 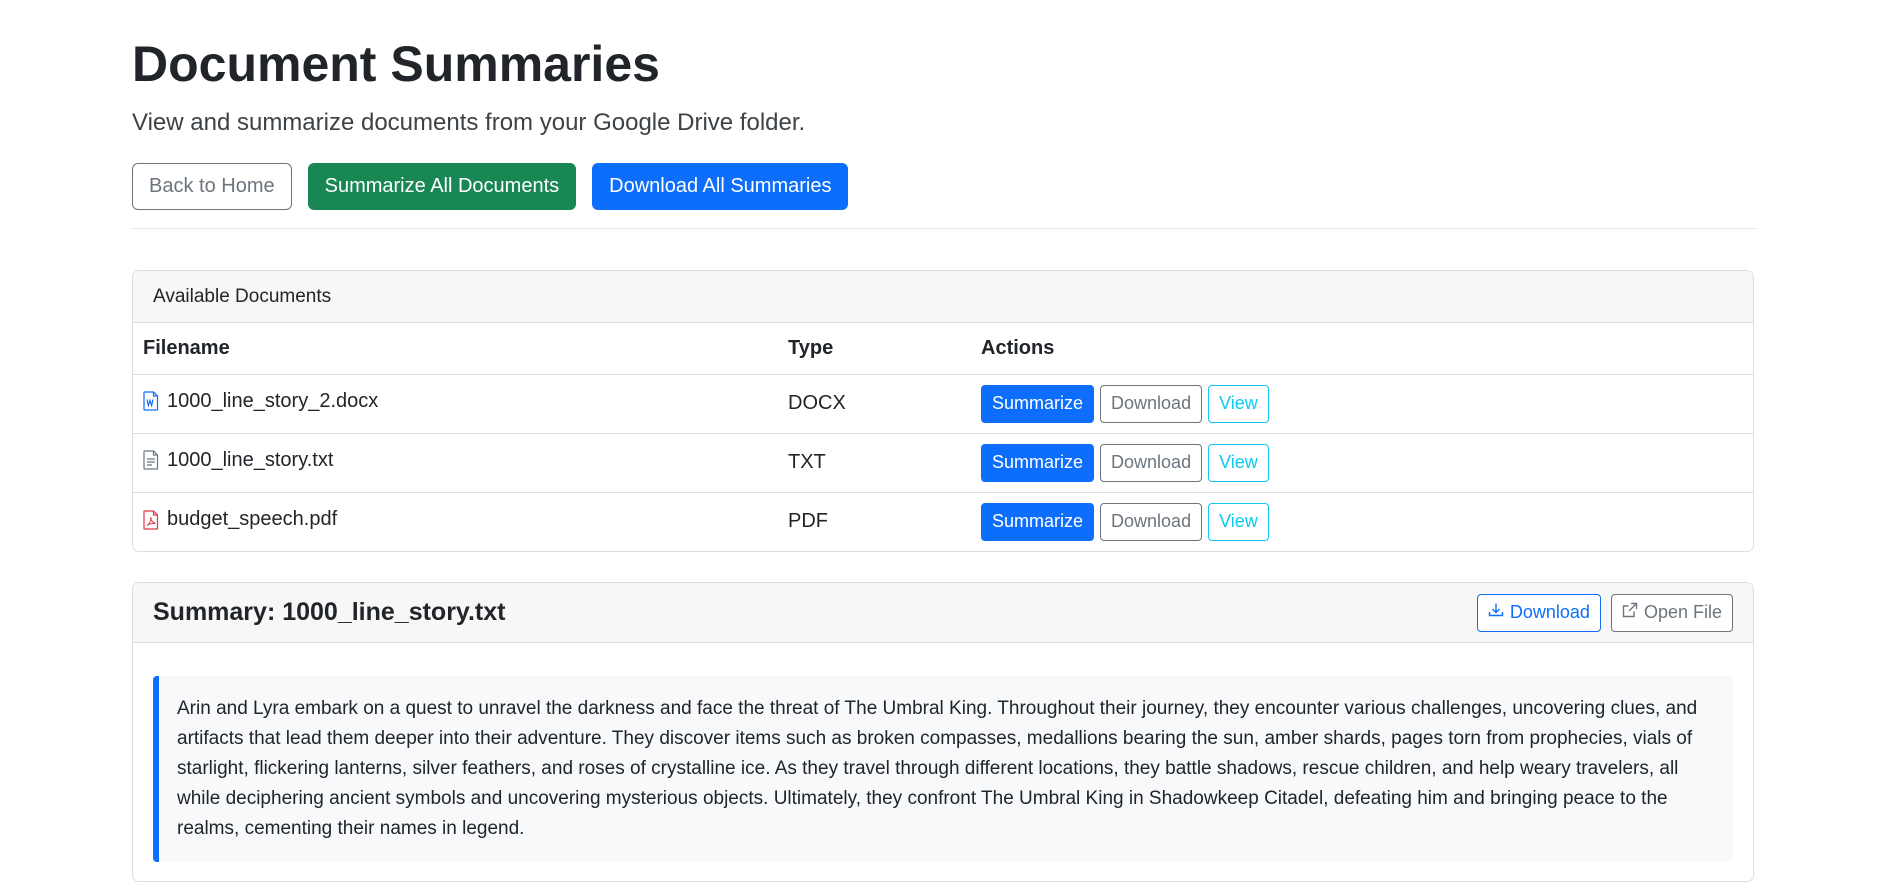 I want to click on open-file-button: Open File, so click(x=1671, y=612).